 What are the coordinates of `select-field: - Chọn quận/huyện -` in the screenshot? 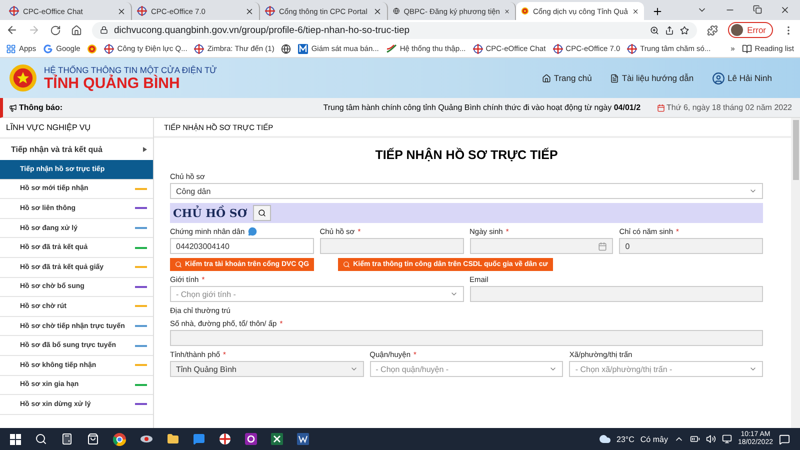 It's located at (467, 369).